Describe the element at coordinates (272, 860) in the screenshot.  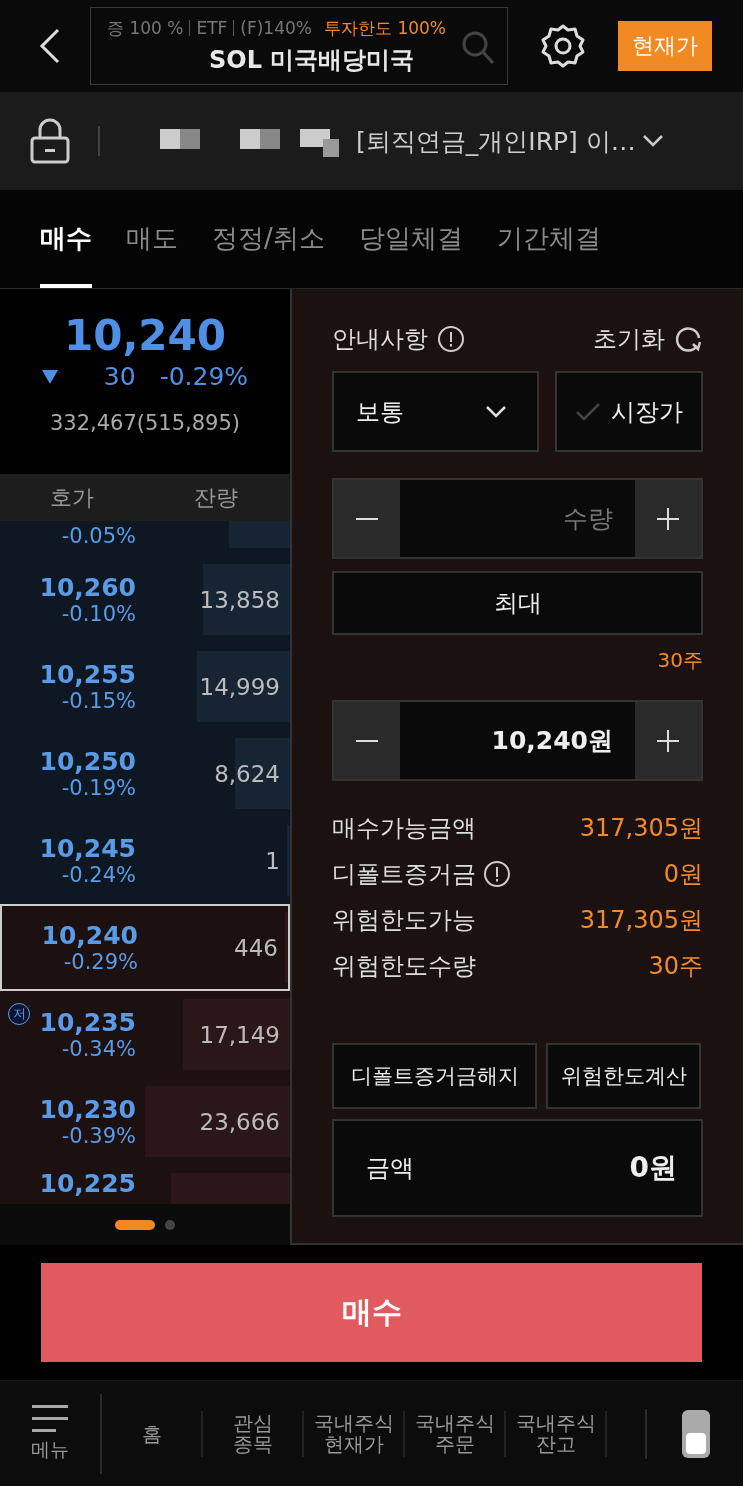
I see `order-volume: 1` at that location.